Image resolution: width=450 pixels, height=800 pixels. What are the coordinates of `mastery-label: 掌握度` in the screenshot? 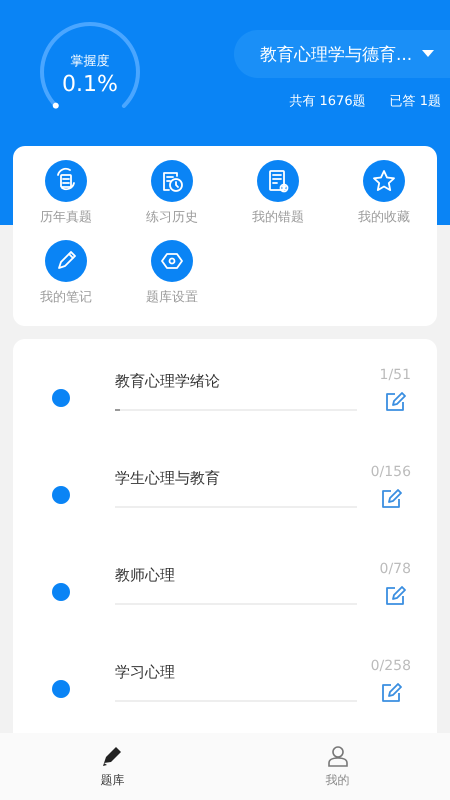 It's located at (90, 61).